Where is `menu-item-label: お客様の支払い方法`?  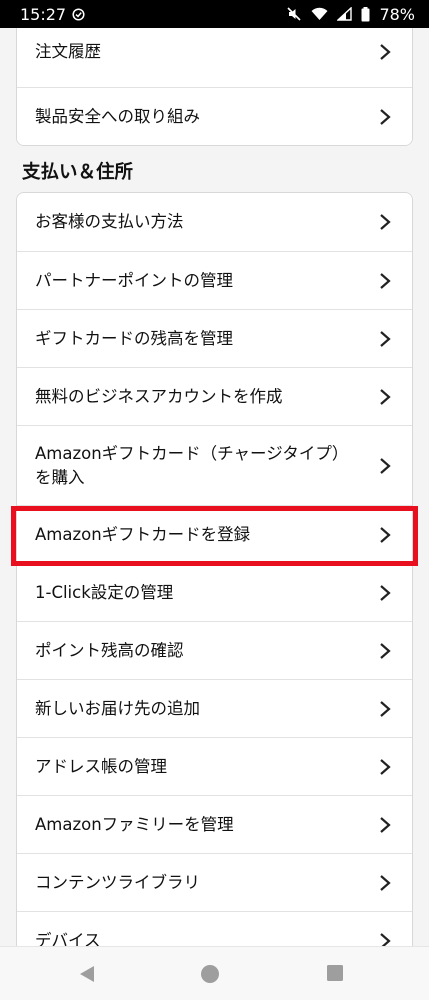 menu-item-label: お客様の支払い方法 is located at coordinates (109, 221).